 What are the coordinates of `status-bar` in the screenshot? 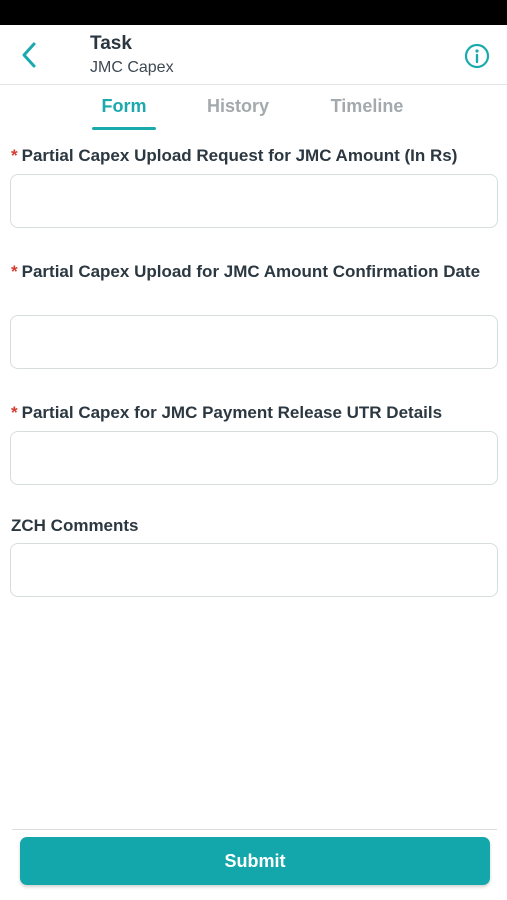 It's located at (253, 12).